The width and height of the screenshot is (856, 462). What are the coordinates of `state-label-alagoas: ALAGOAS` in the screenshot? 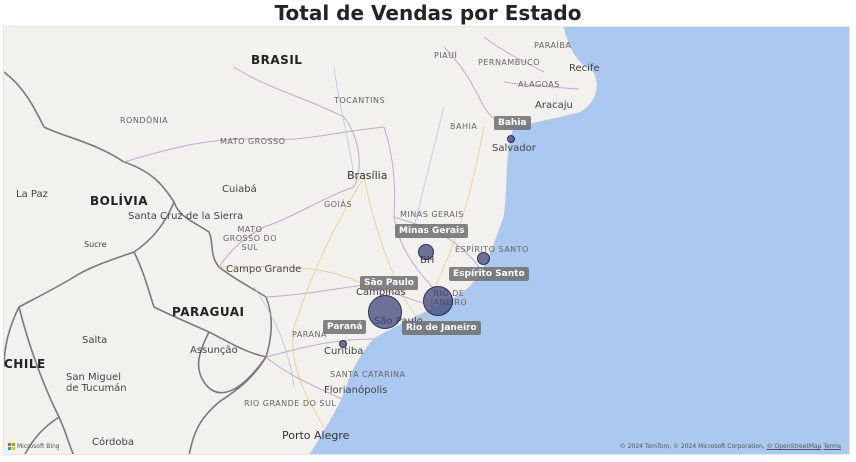 It's located at (539, 84).